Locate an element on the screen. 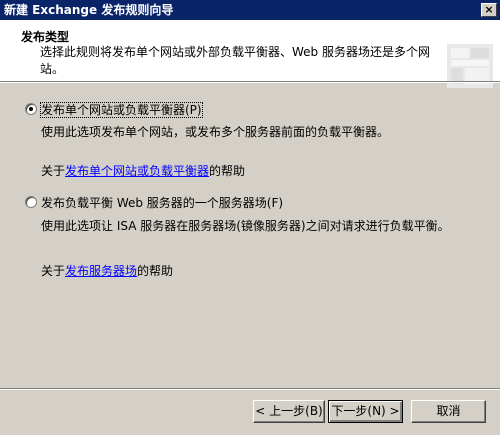 Image resolution: width=500 pixels, height=435 pixels. radio-single-website is located at coordinates (31, 109).